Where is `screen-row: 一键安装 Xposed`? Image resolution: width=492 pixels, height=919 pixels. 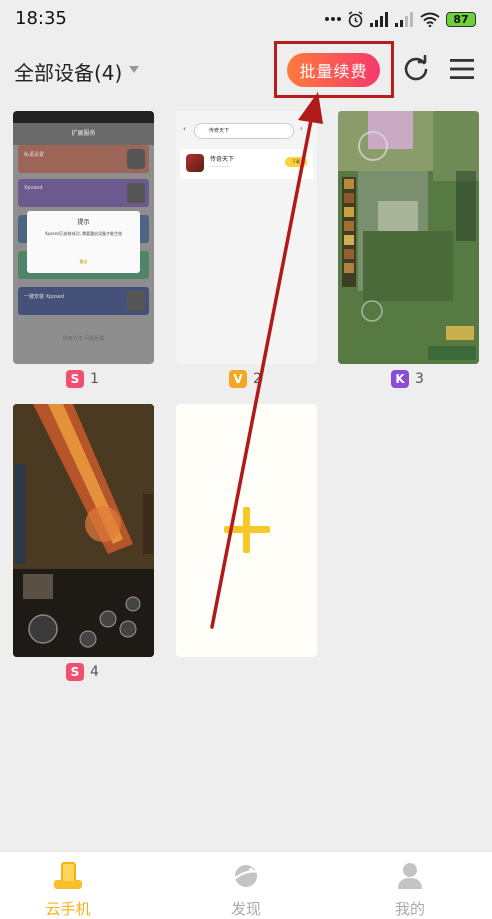
screen-row: 一键安装 Xposed is located at coordinates (83, 301).